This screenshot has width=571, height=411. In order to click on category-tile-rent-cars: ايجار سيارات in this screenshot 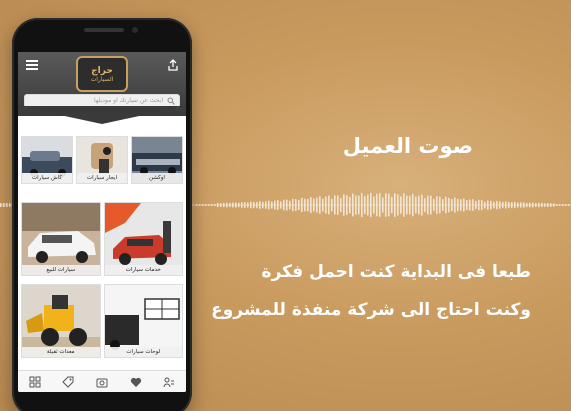, I will do `click(102, 160)`.